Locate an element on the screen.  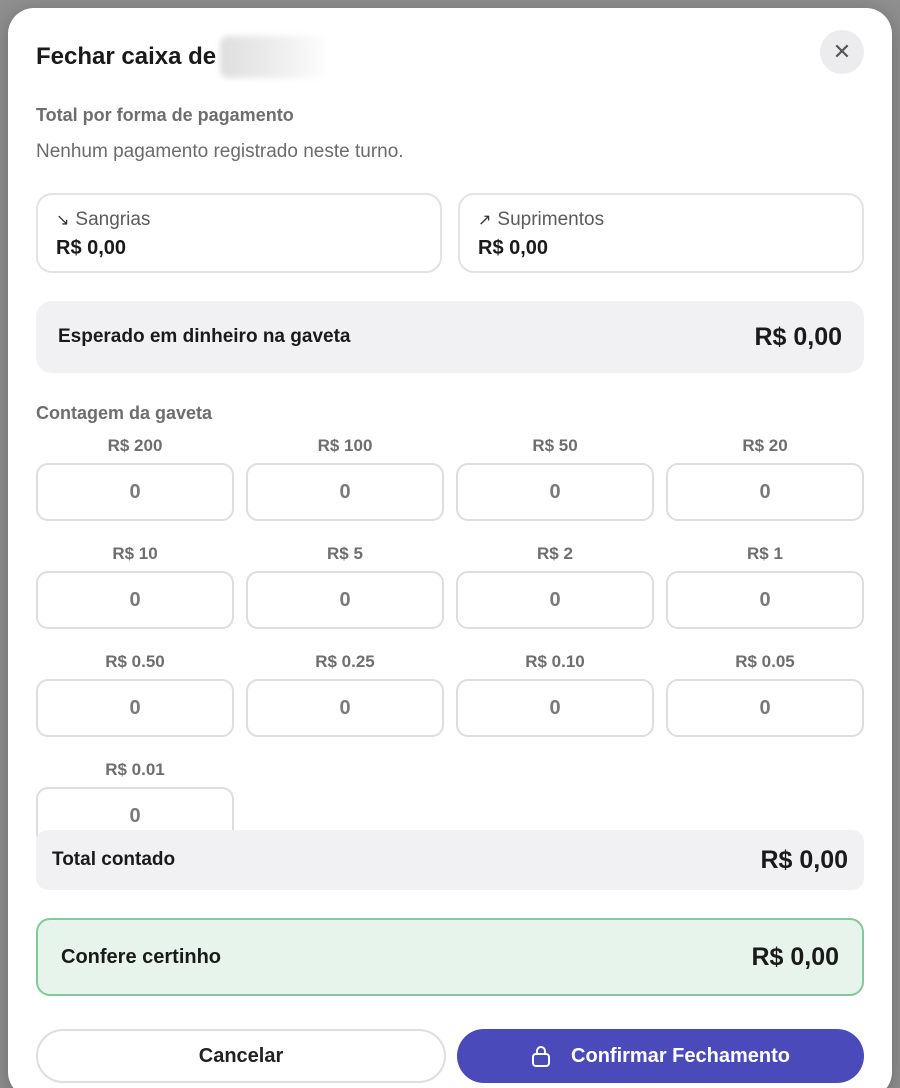
denomination-label: R$ 0.01 is located at coordinates (135, 769).